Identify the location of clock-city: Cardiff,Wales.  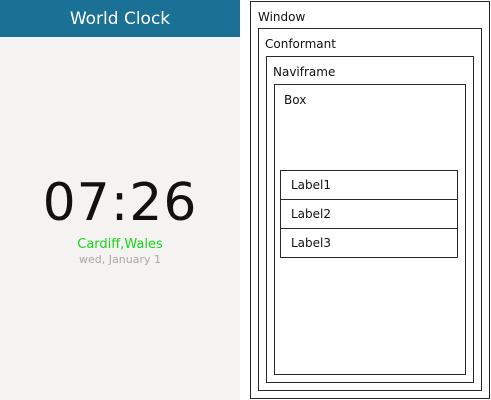
(120, 244).